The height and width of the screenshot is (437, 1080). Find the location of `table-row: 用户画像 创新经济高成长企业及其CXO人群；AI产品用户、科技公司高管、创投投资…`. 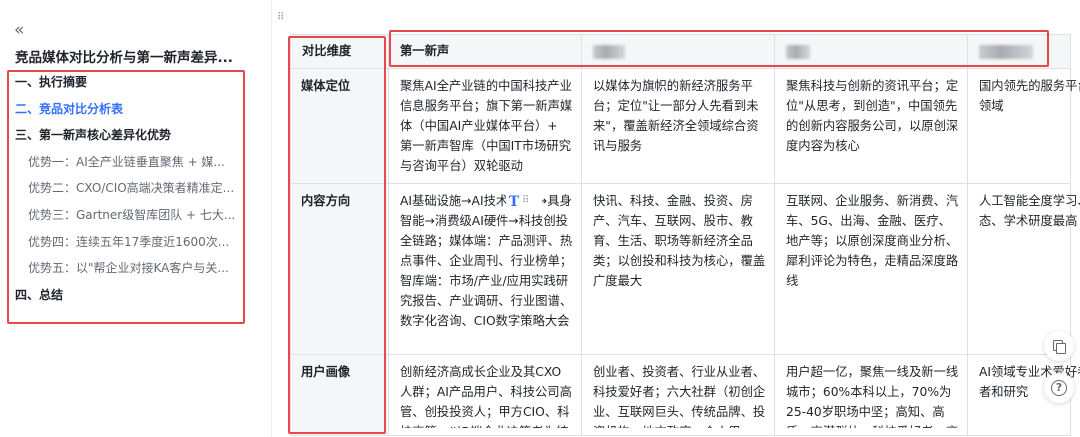

table-row: 用户画像 创新经济高成长企业及其CXO人群；AI产品用户、科技公司高管、创投投资… is located at coordinates (685, 395).